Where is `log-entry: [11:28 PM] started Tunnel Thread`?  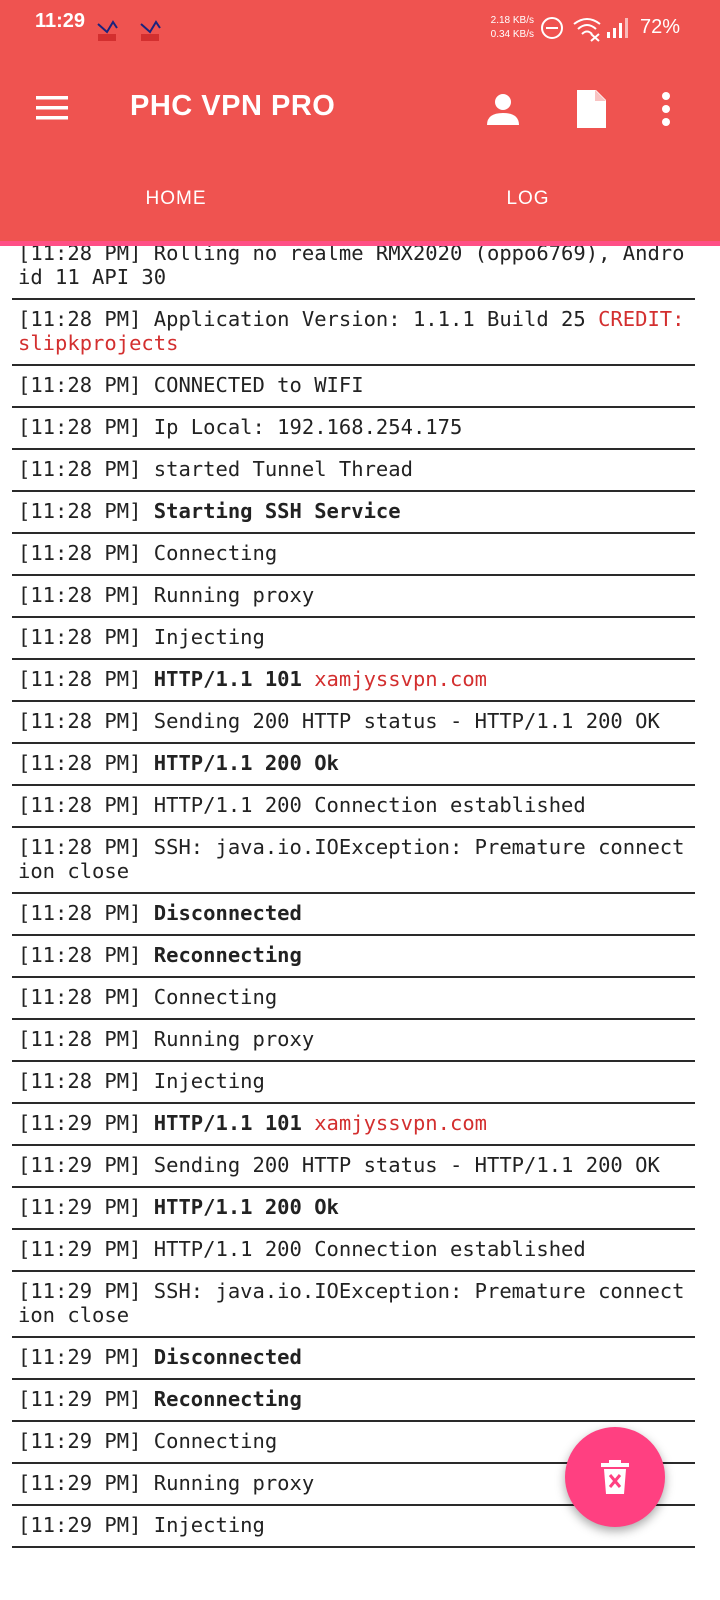
log-entry: [11:28 PM] started Tunnel Thread is located at coordinates (353, 471).